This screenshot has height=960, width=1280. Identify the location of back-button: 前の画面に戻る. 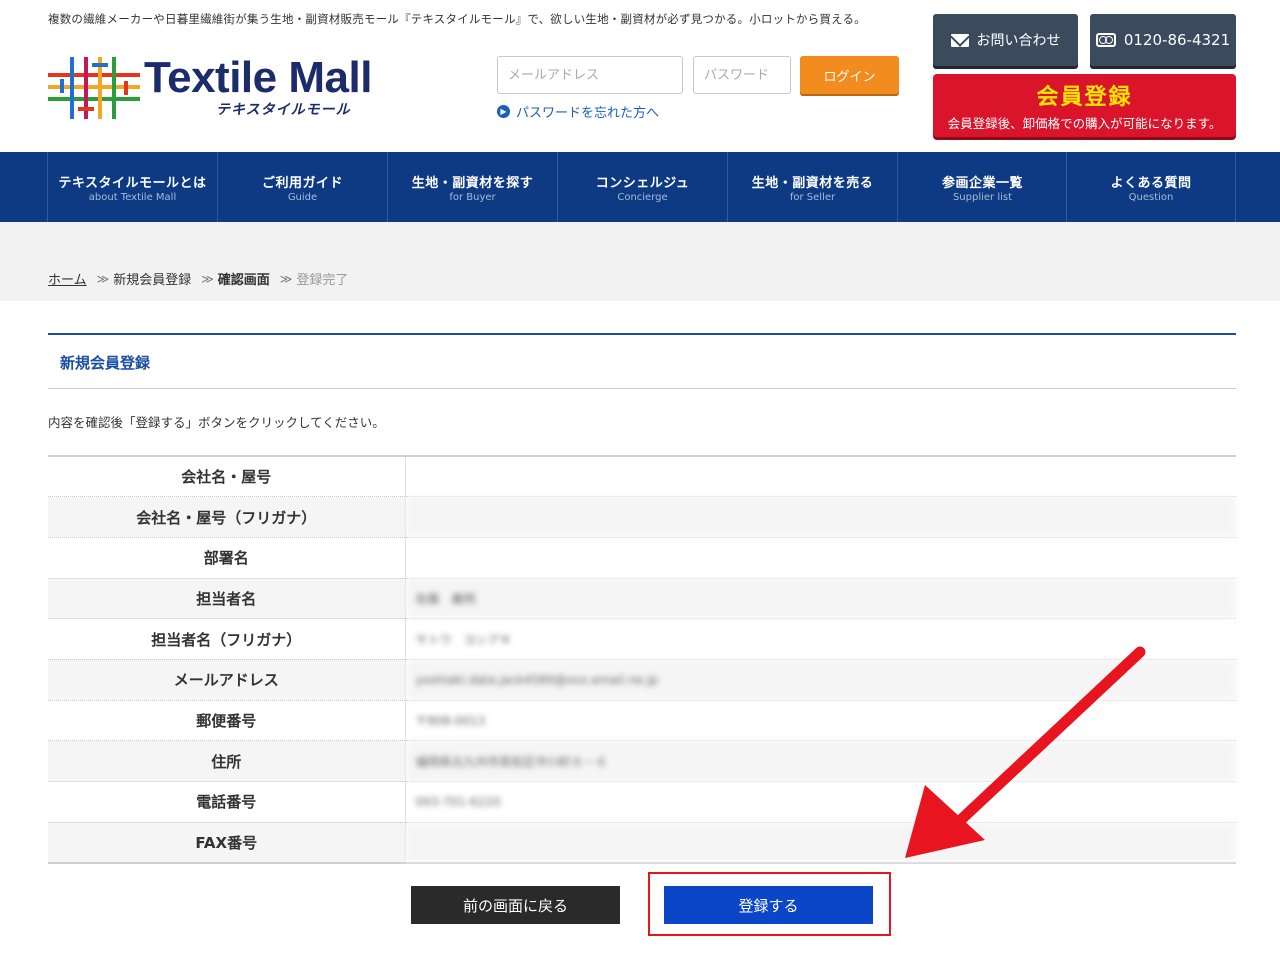
(515, 905).